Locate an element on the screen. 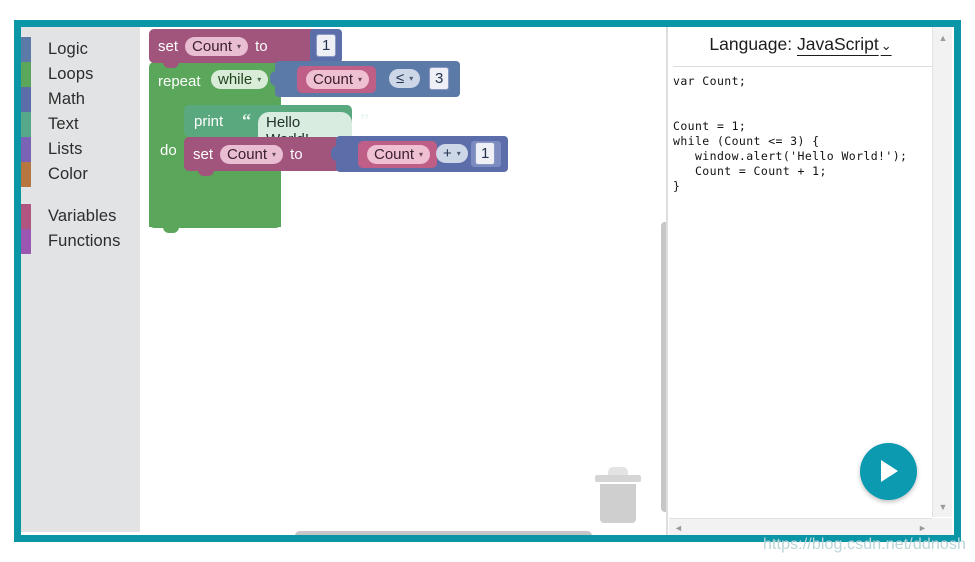 The image size is (975, 562). operator-symbol: + is located at coordinates (447, 153).